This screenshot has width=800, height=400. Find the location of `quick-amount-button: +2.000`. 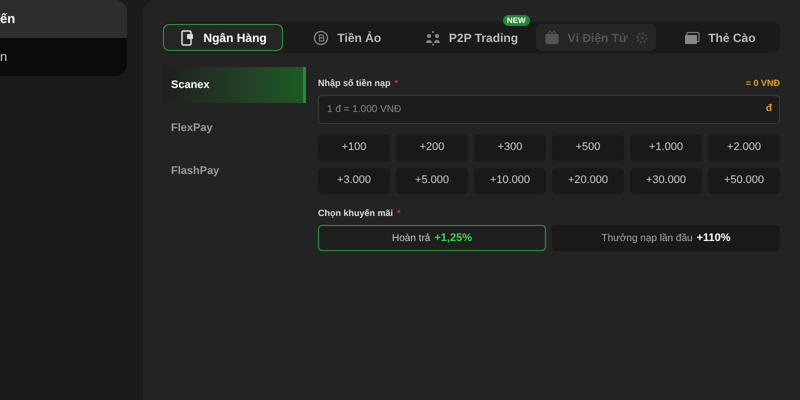

quick-amount-button: +2.000 is located at coordinates (744, 147).